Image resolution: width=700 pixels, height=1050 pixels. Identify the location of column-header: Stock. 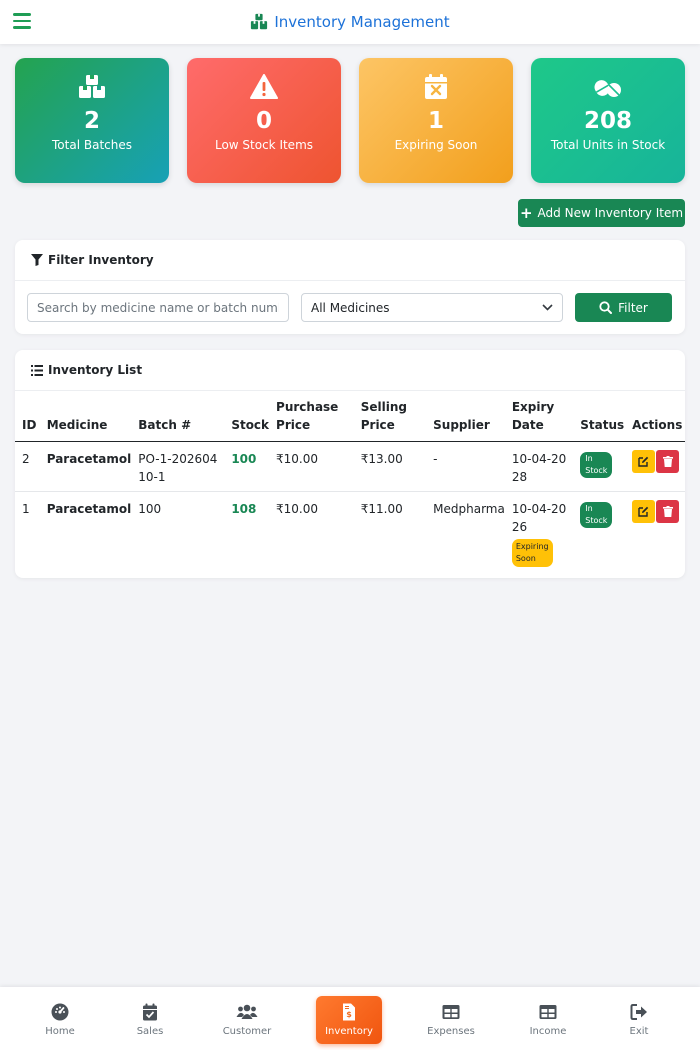
(247, 416).